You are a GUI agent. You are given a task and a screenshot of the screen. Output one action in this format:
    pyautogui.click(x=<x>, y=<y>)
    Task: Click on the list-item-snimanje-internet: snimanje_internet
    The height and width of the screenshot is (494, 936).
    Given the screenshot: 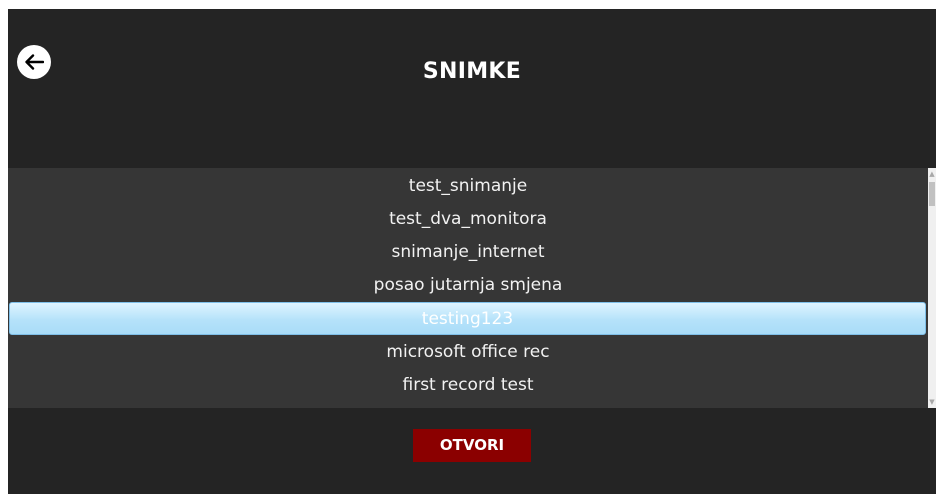 What is the action you would take?
    pyautogui.click(x=468, y=252)
    